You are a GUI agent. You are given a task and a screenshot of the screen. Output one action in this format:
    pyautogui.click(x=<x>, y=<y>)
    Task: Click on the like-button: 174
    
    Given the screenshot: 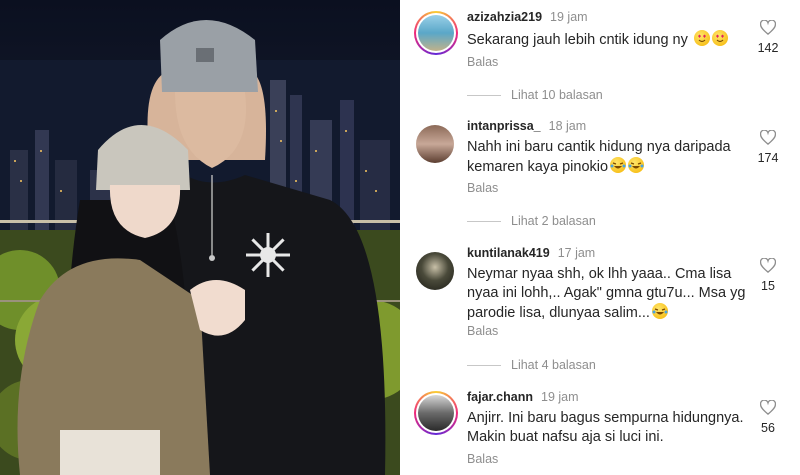 What is the action you would take?
    pyautogui.click(x=768, y=147)
    